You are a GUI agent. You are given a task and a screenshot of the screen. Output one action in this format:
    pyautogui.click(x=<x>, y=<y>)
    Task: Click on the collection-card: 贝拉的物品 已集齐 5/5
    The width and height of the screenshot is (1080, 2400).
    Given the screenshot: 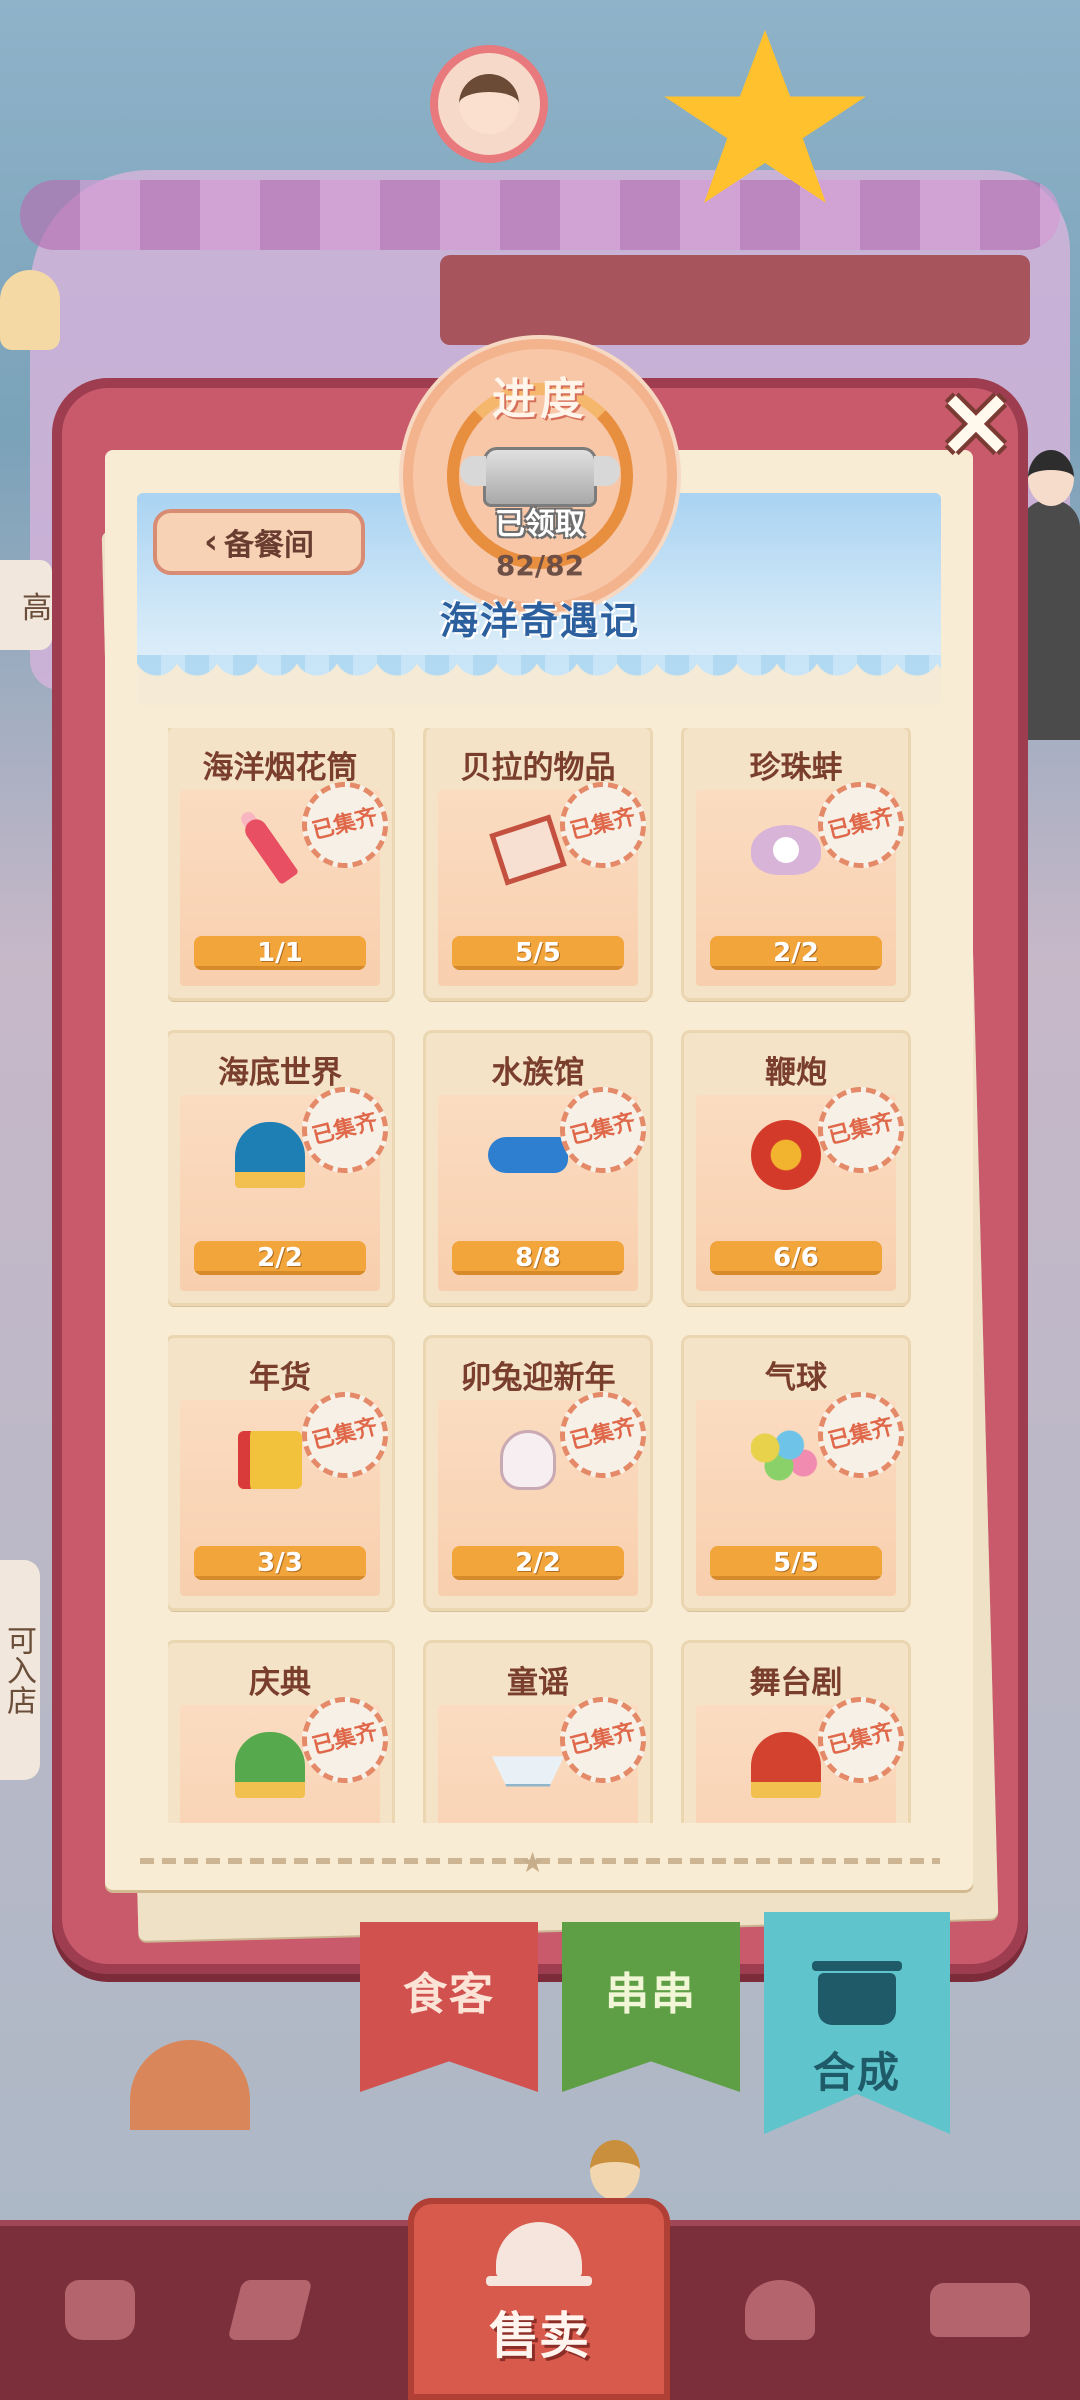 What is the action you would take?
    pyautogui.click(x=541, y=863)
    